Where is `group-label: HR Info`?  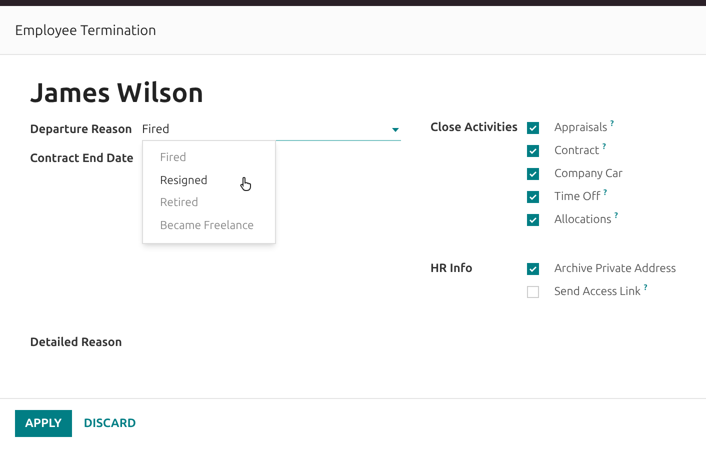
group-label: HR Info is located at coordinates (452, 269).